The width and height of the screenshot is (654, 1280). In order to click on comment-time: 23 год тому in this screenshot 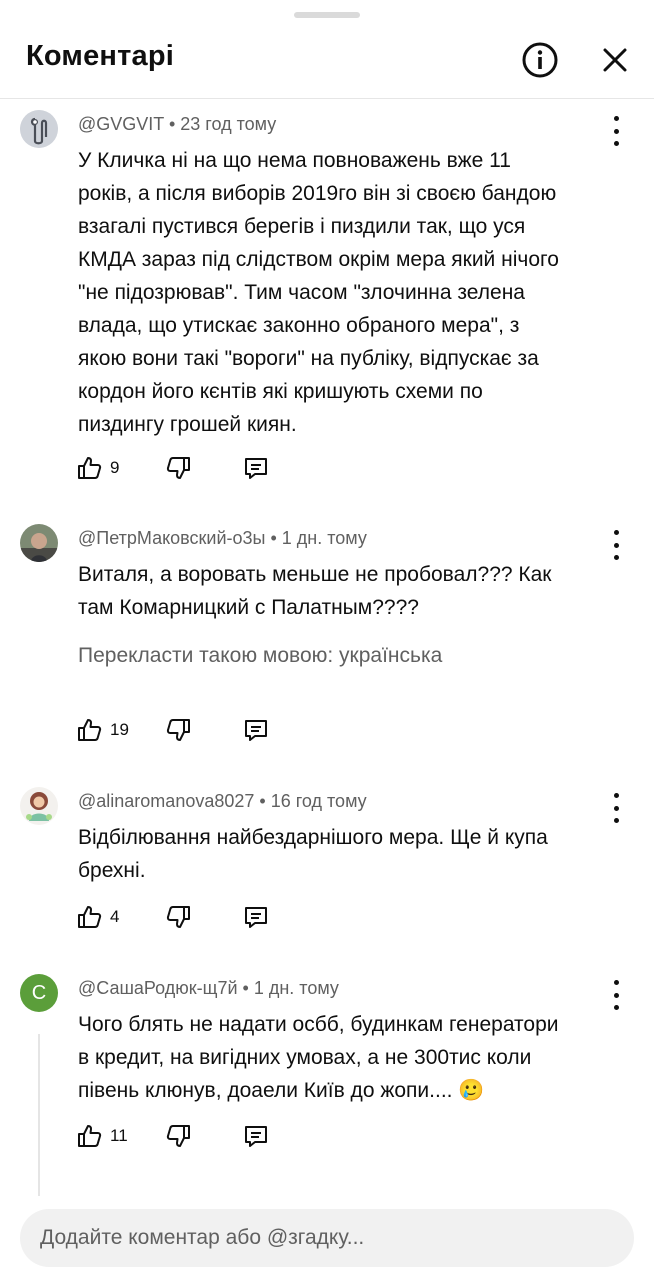, I will do `click(228, 124)`.